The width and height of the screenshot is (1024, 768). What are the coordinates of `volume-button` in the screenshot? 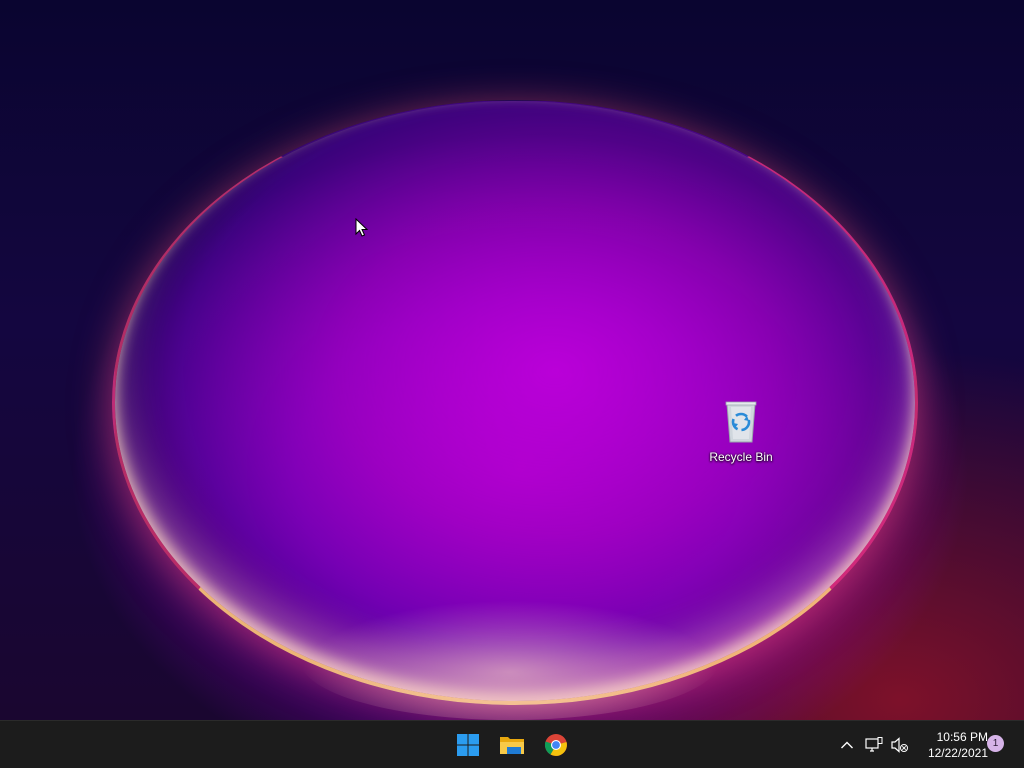 It's located at (900, 745).